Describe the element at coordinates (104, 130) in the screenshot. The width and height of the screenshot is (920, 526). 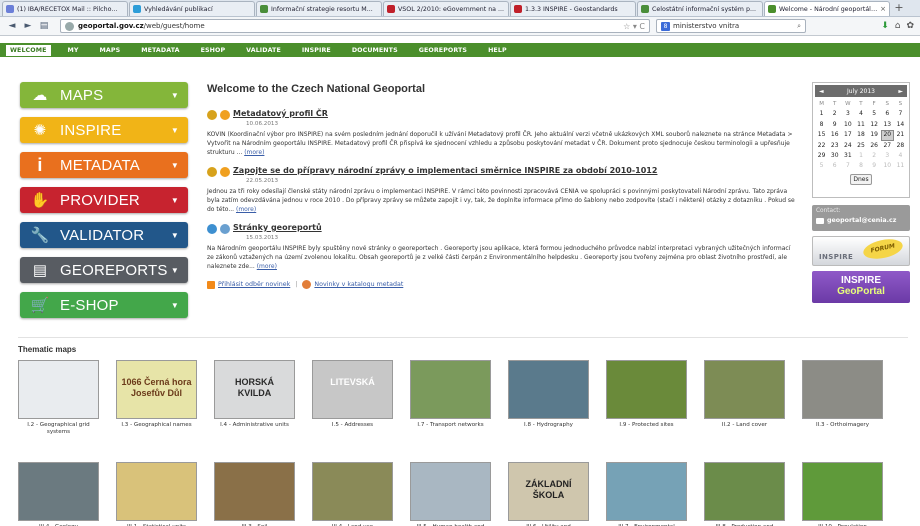
I see `menu-button: ✺ INSPIRE ▼` at that location.